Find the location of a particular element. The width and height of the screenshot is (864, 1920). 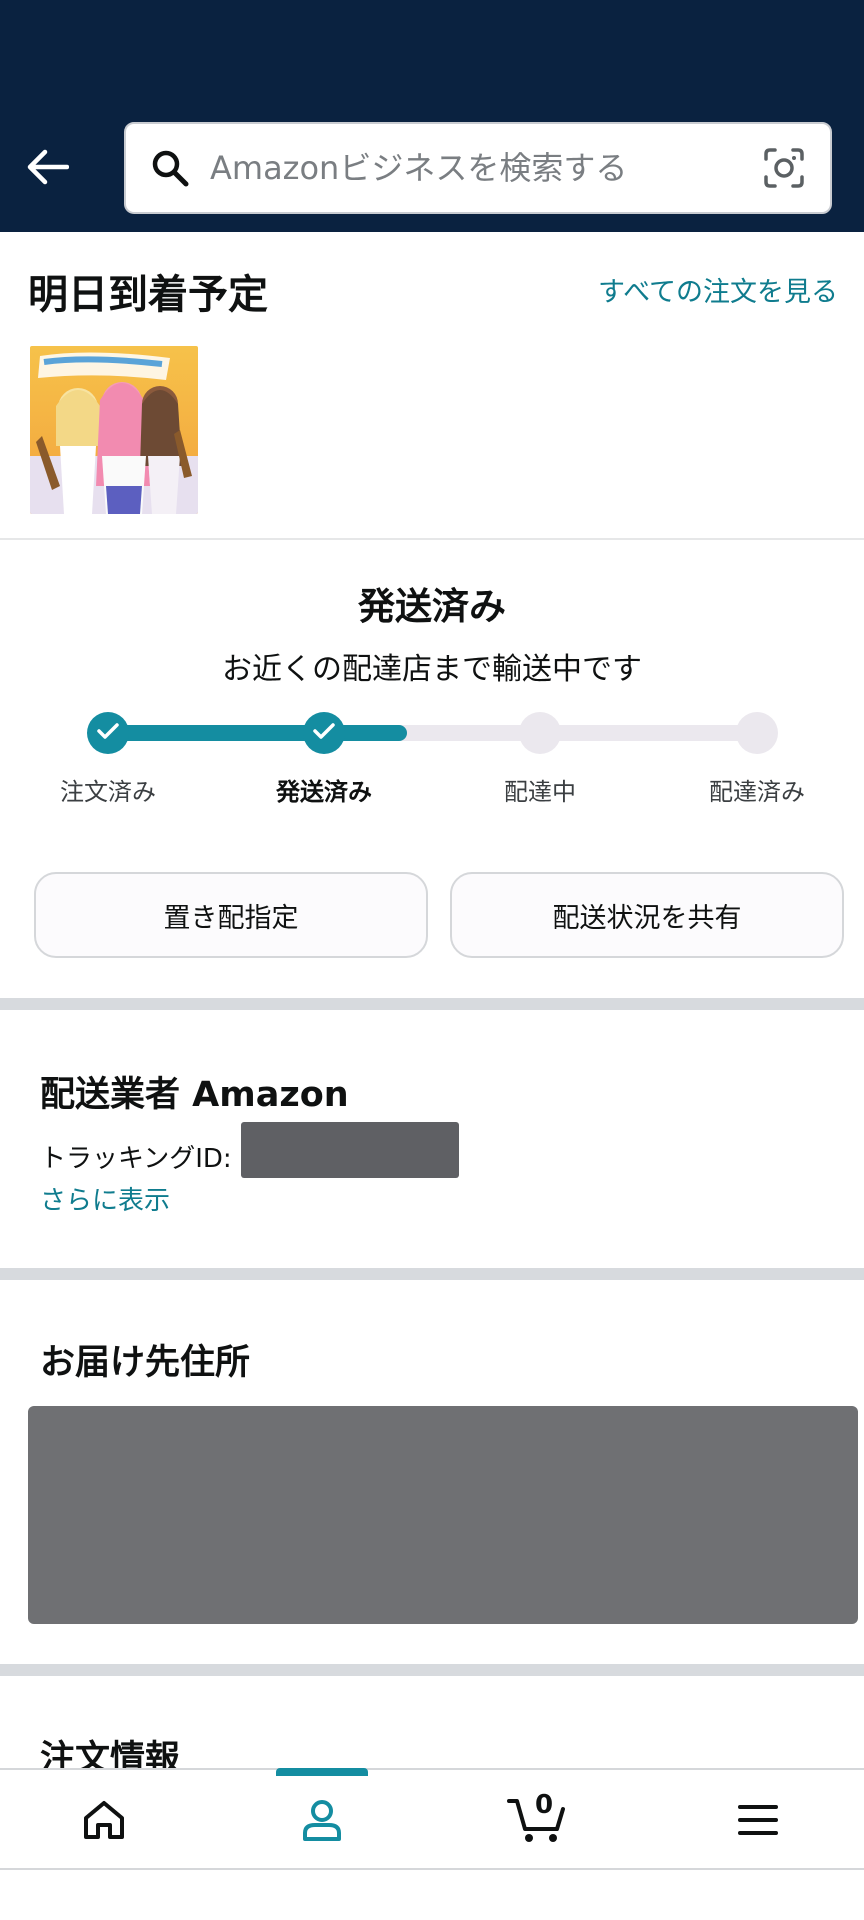

redacted-tracking-id is located at coordinates (350, 1150).